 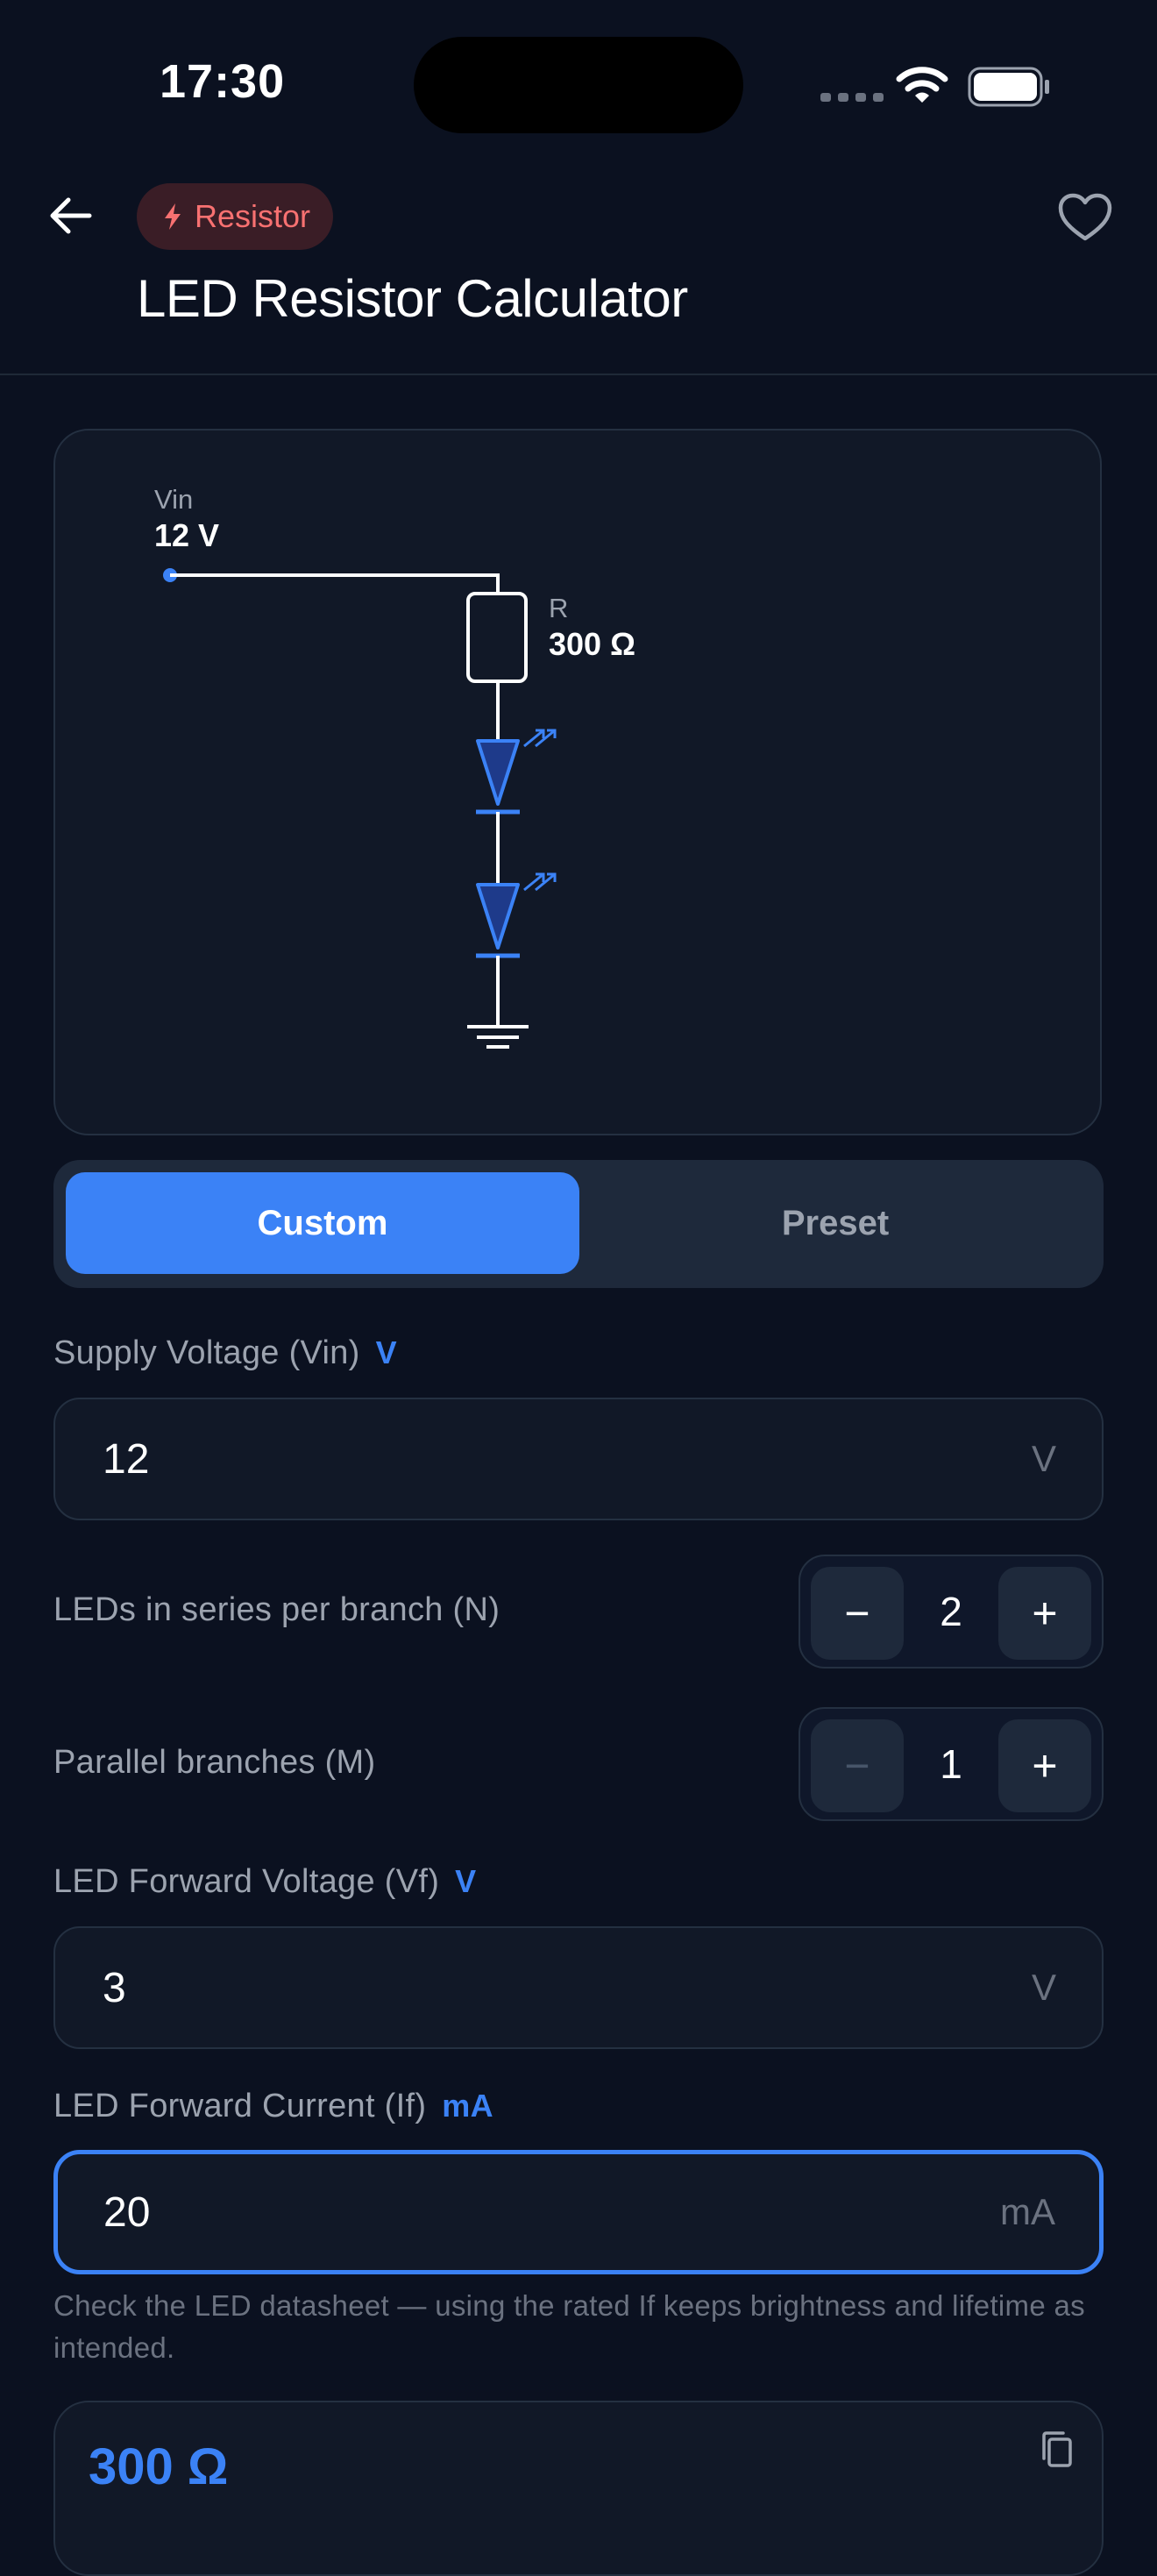 What do you see at coordinates (578, 1987) in the screenshot?
I see `forward-voltage-input: 3 V` at bounding box center [578, 1987].